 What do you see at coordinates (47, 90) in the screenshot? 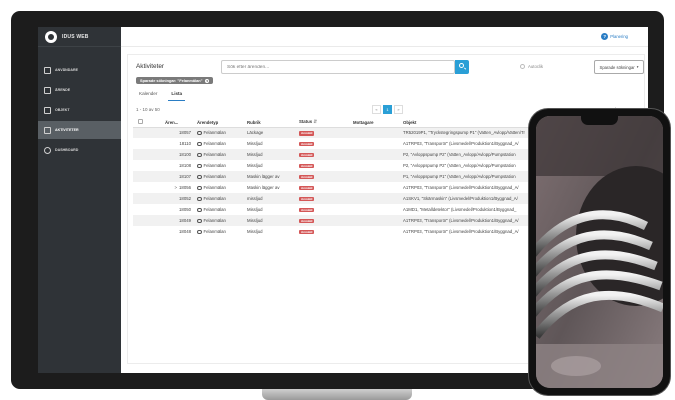
I see `document-icon` at bounding box center [47, 90].